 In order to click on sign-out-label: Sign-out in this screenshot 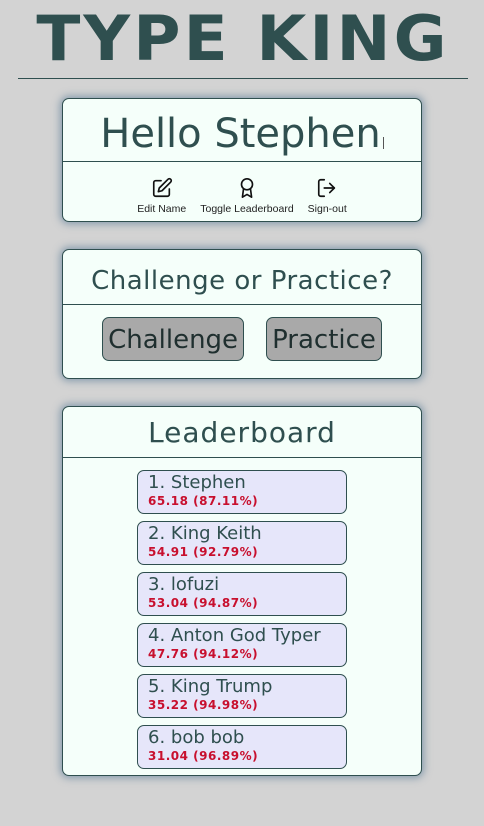, I will do `click(327, 209)`.